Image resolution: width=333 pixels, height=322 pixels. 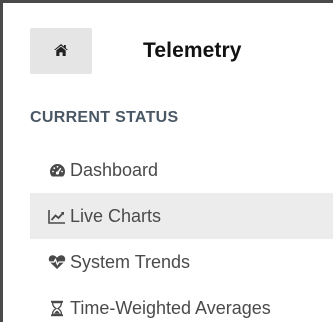 I want to click on home-button, so click(x=61, y=51).